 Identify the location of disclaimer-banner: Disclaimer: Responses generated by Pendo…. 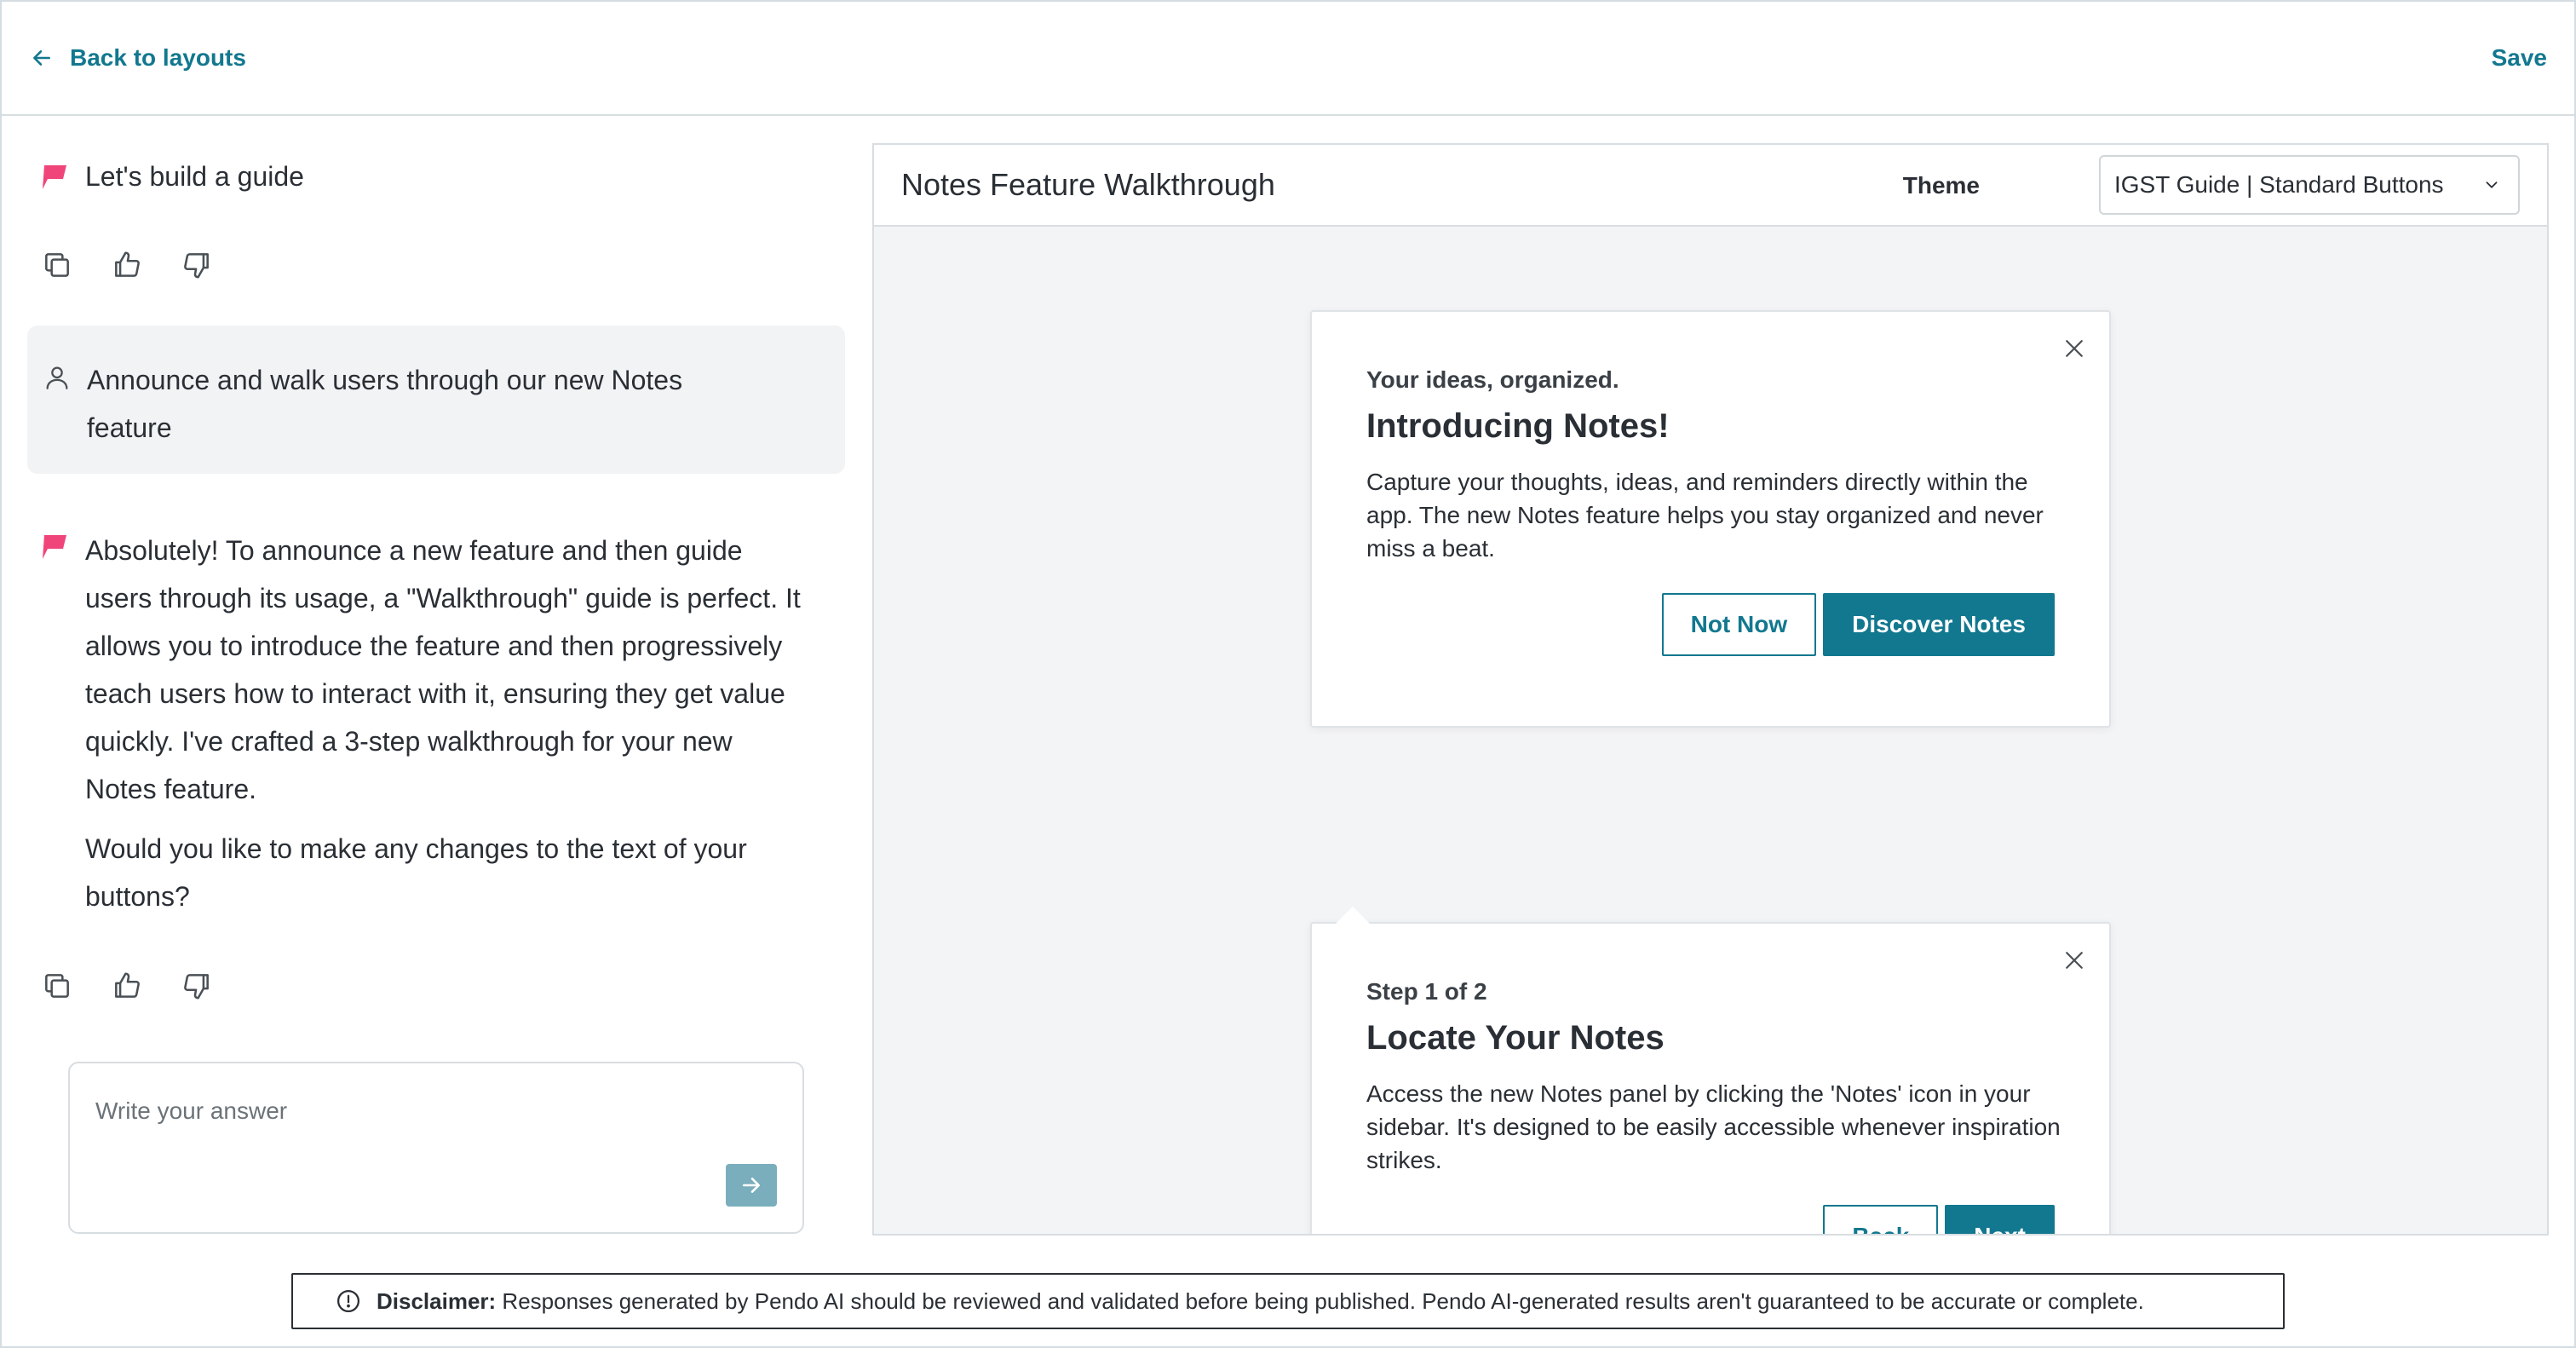
(1288, 1301).